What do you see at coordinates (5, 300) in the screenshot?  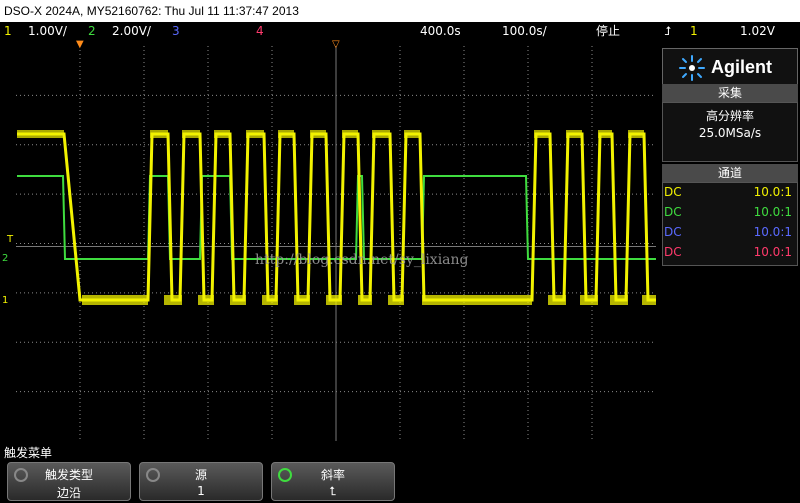 I see `ch1-ground-marker: 1` at bounding box center [5, 300].